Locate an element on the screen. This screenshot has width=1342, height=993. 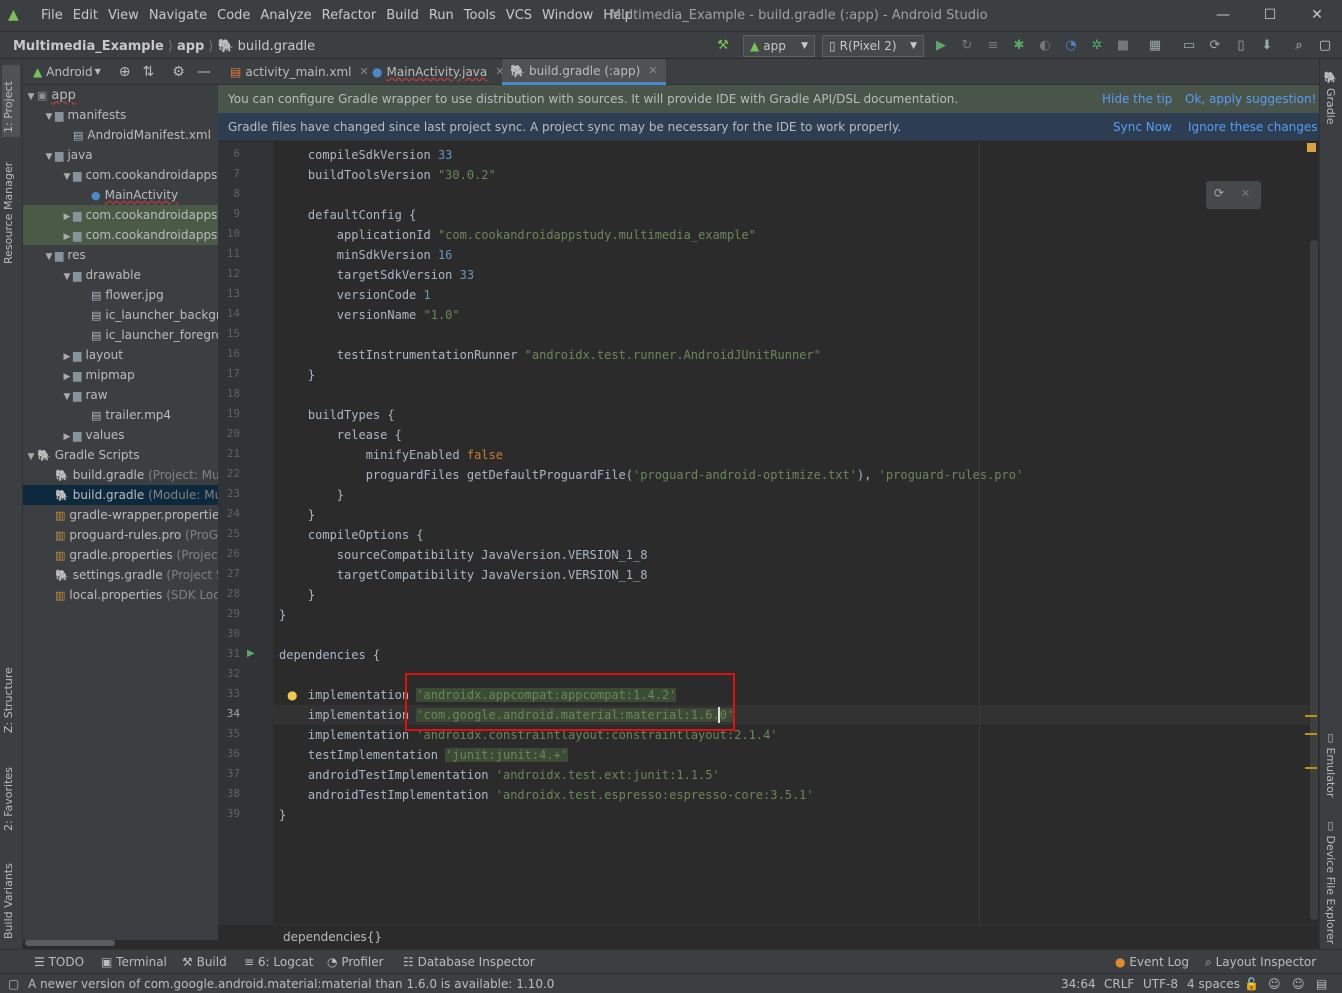
code-line: targetSdkVersion 33 is located at coordinates (376, 275).